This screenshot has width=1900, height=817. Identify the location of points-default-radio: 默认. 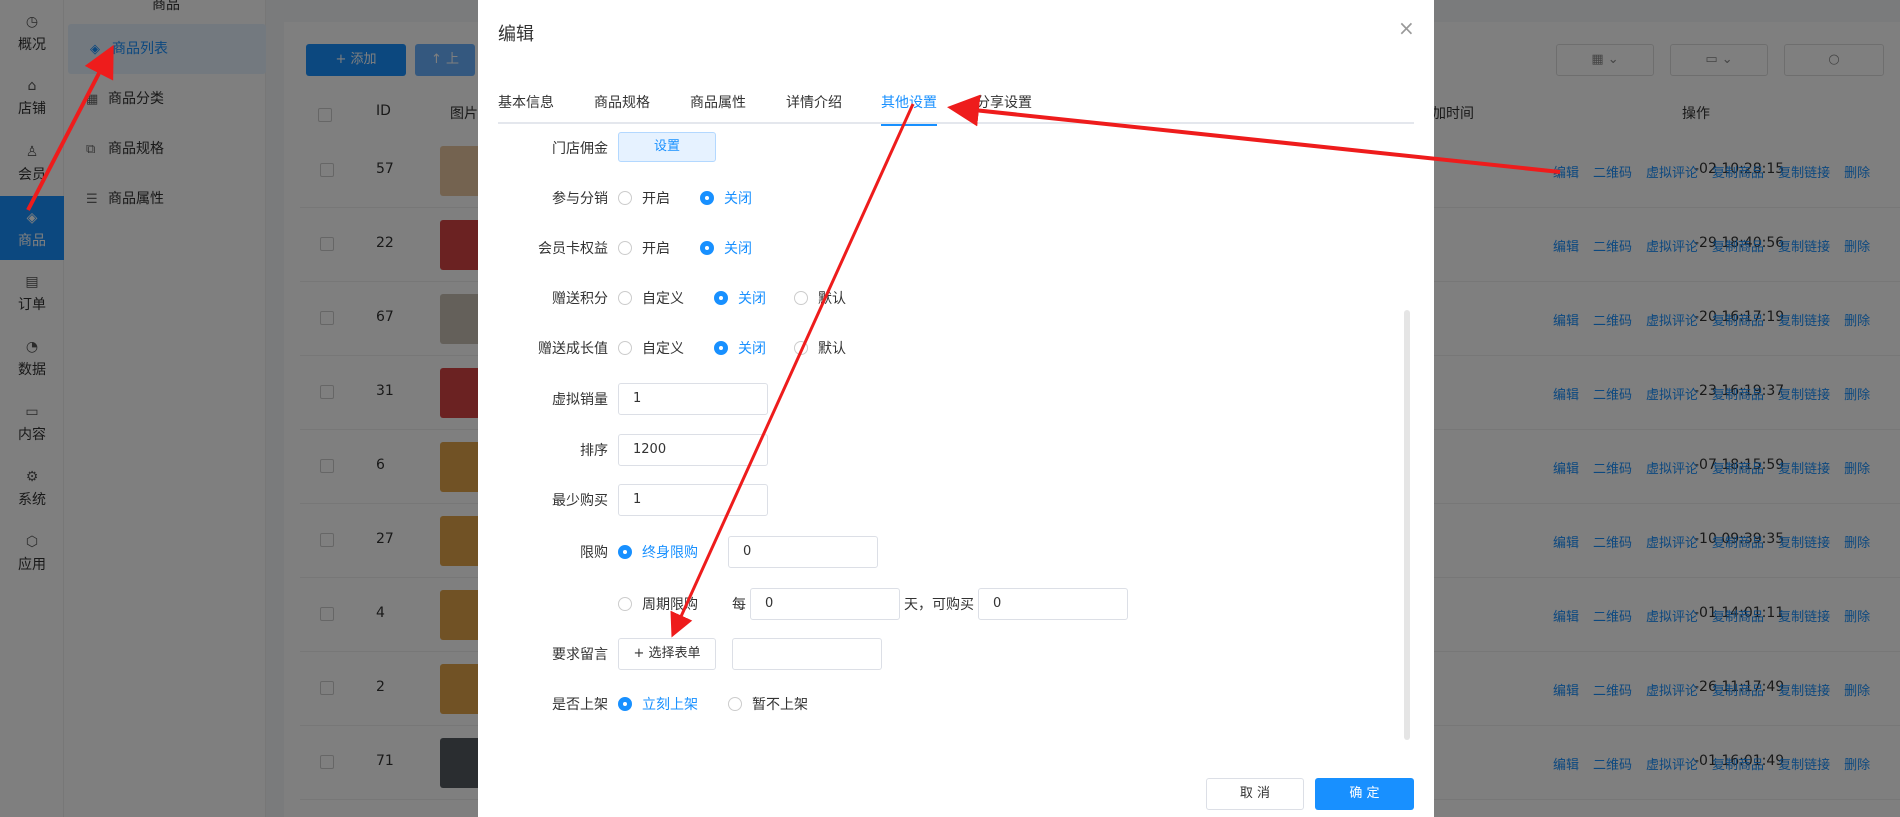
(820, 298).